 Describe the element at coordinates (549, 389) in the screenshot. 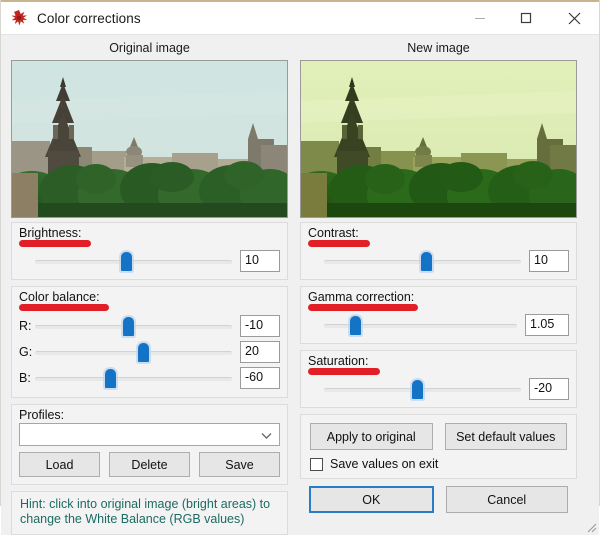

I see `saturation-value: -20` at that location.